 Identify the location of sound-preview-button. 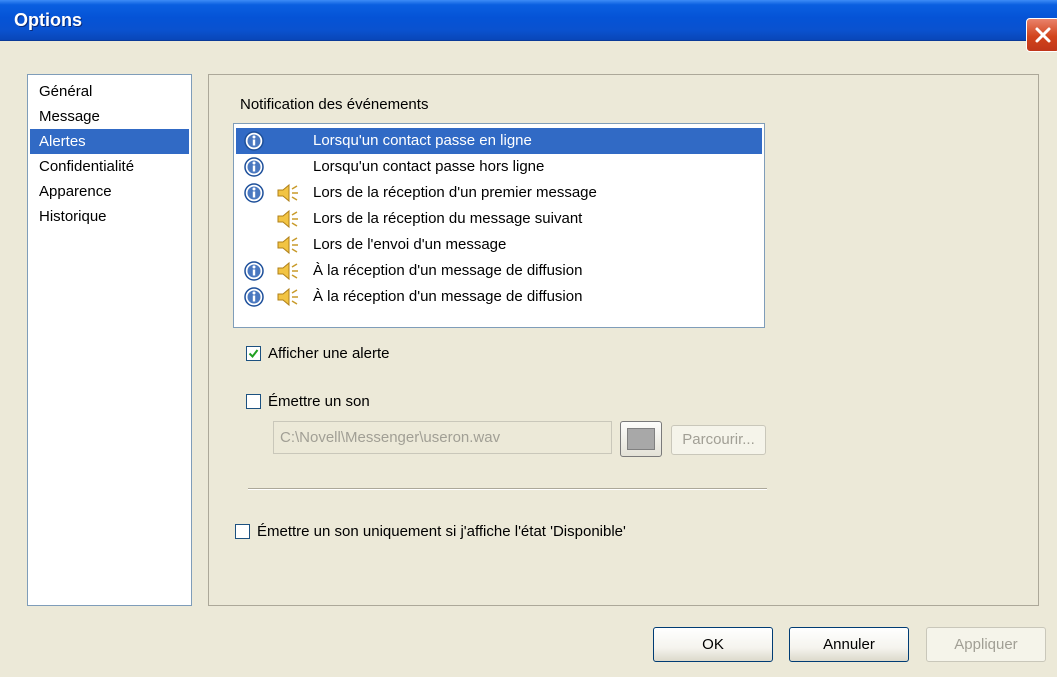
(641, 439).